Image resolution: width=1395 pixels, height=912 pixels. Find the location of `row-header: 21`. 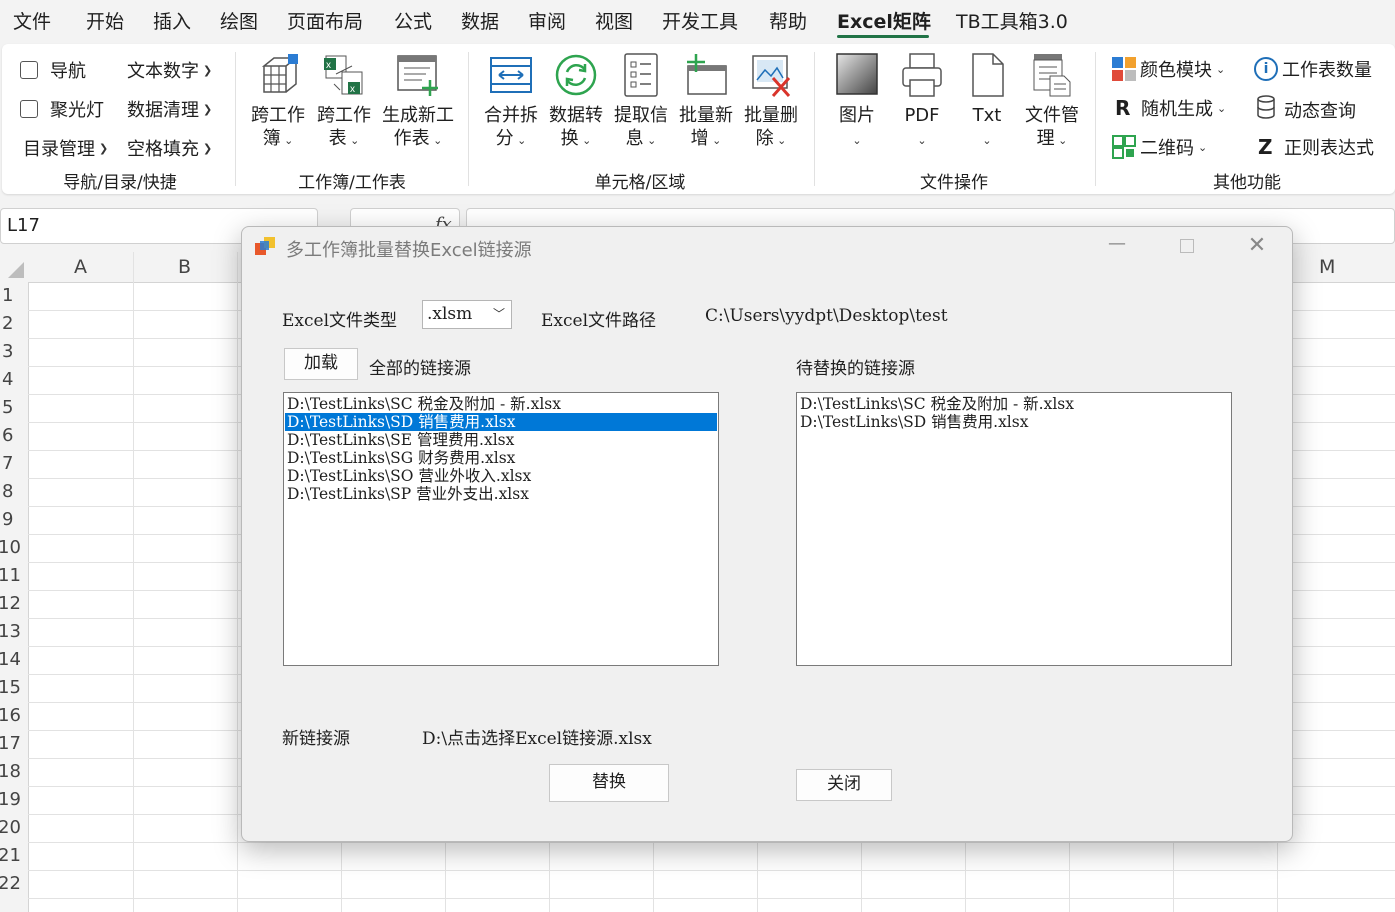

row-header: 21 is located at coordinates (10, 855).